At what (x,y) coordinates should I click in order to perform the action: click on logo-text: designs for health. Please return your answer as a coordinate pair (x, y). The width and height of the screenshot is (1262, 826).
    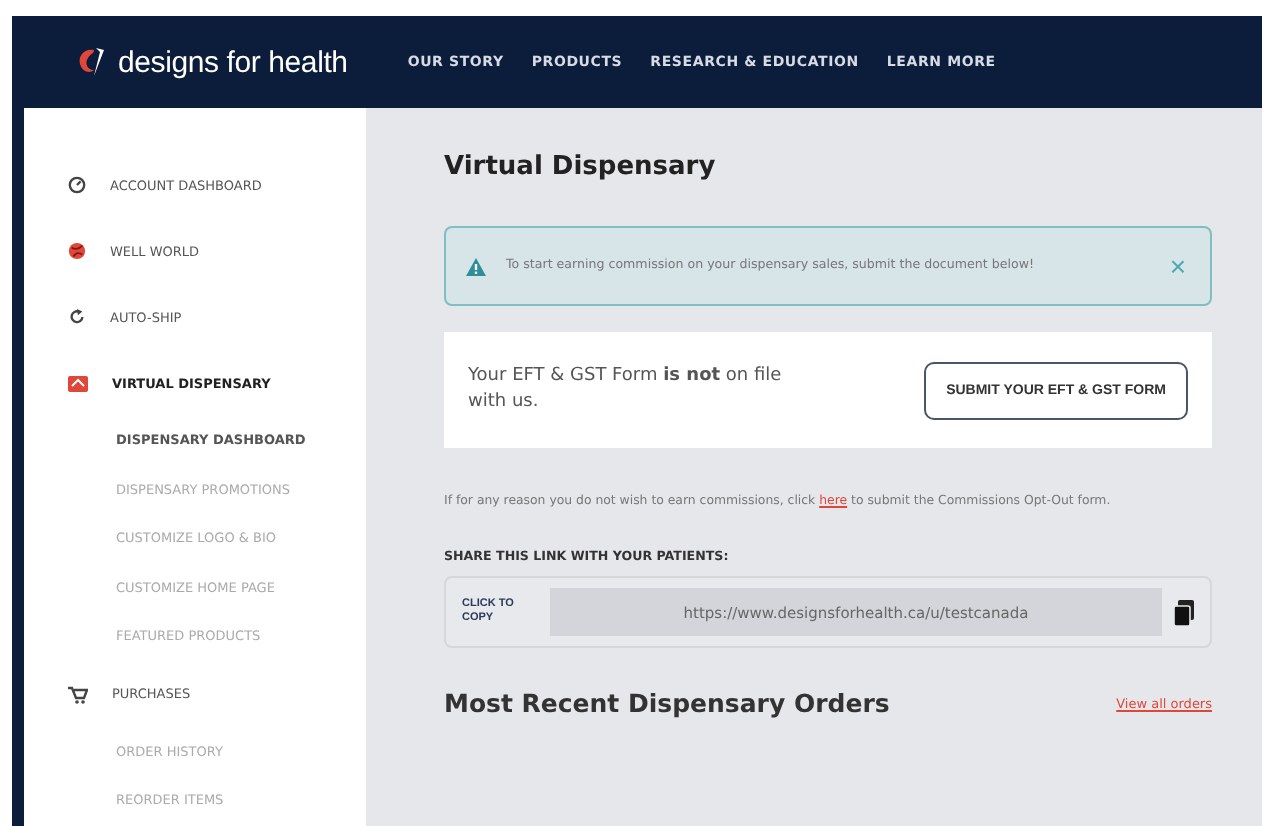
    Looking at the image, I should click on (233, 62).